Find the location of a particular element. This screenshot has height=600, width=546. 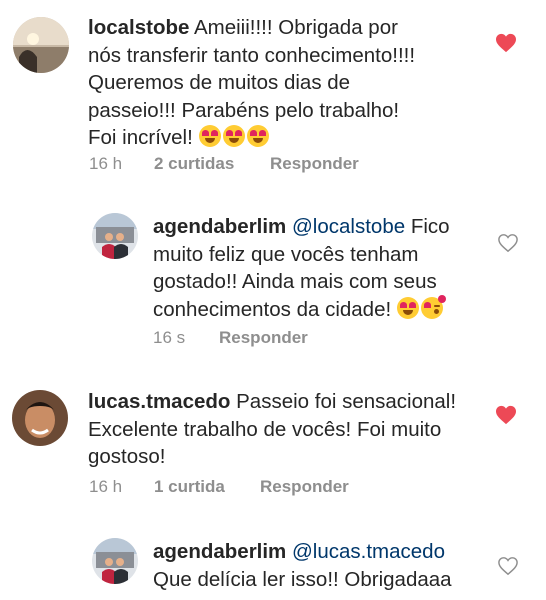

kiss-icon is located at coordinates (433, 306).